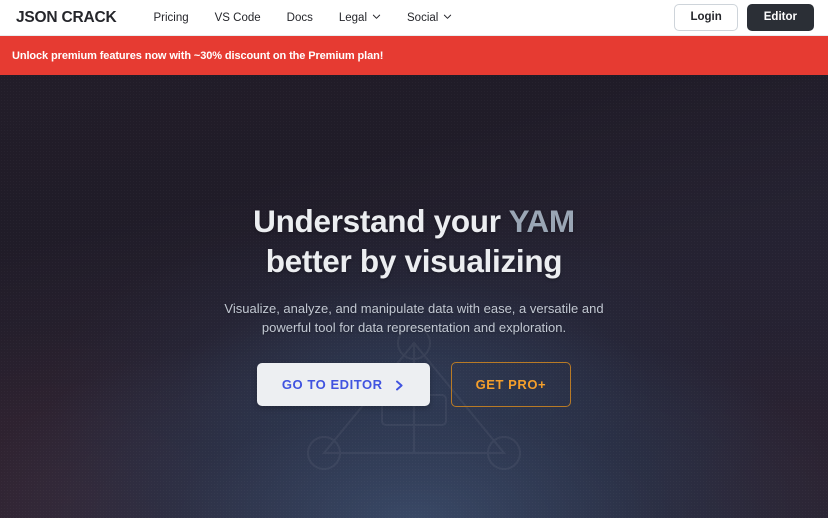 The height and width of the screenshot is (518, 828). I want to click on login-button: Login, so click(706, 17).